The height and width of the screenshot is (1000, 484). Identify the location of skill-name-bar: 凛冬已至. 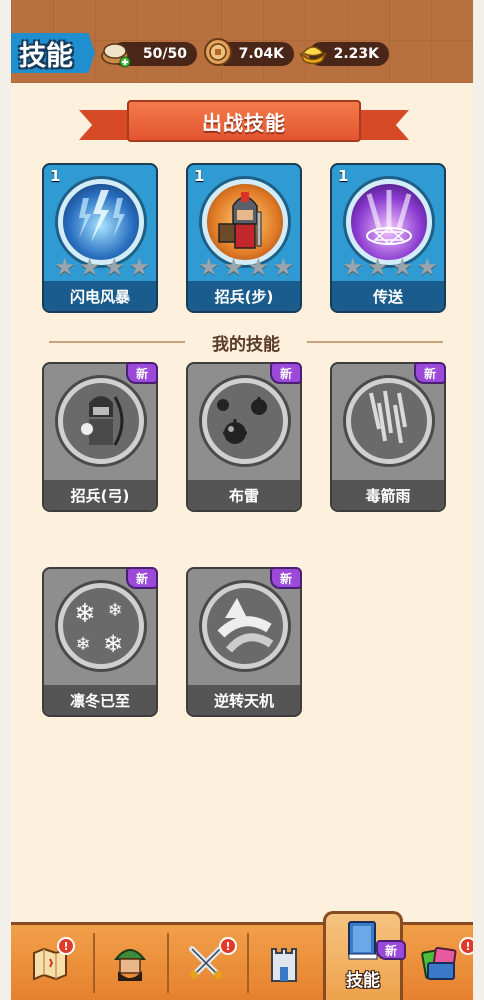
(100, 700).